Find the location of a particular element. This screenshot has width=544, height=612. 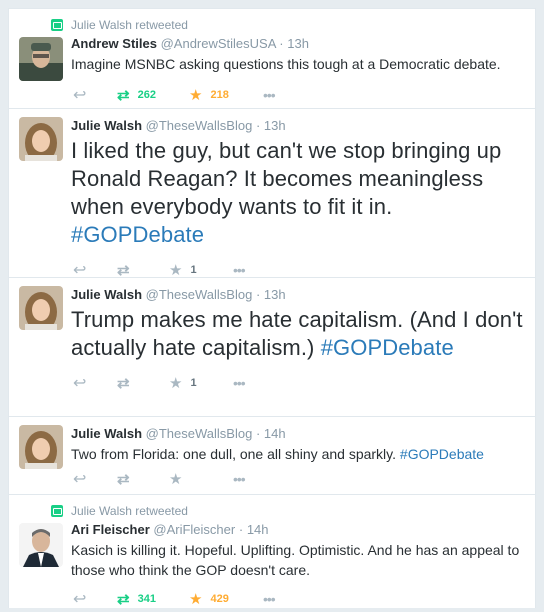

tweet-header: Julie Walsh @TheseWallsBlog · 14h is located at coordinates (178, 433).